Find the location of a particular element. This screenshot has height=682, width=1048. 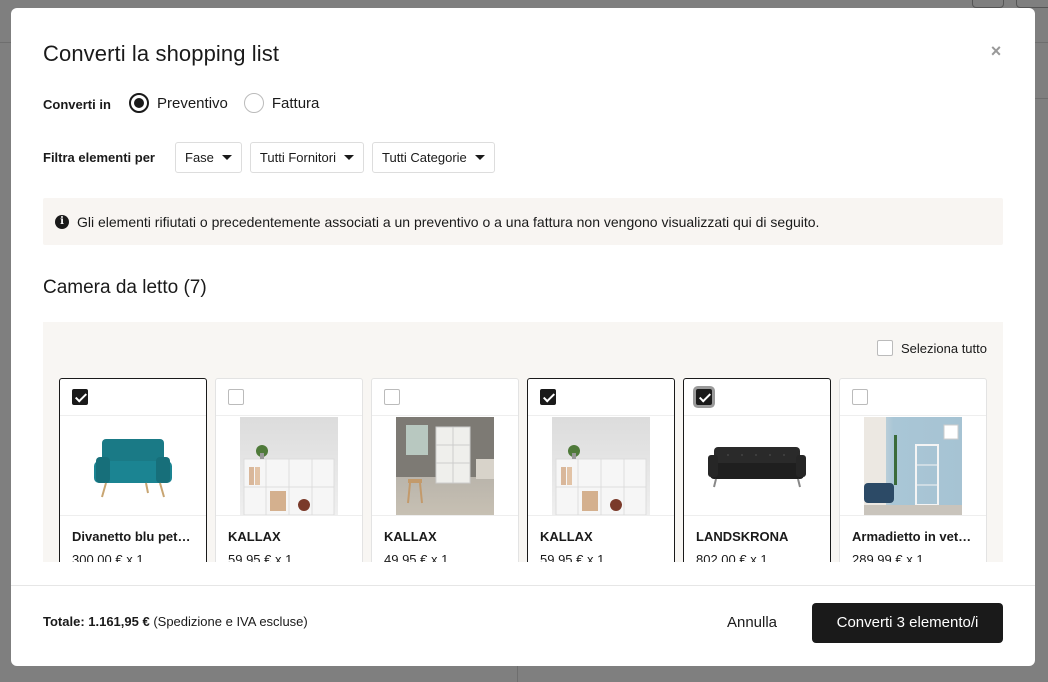

convert-type-radio-group: Preventivo Fattura is located at coordinates (232, 103).